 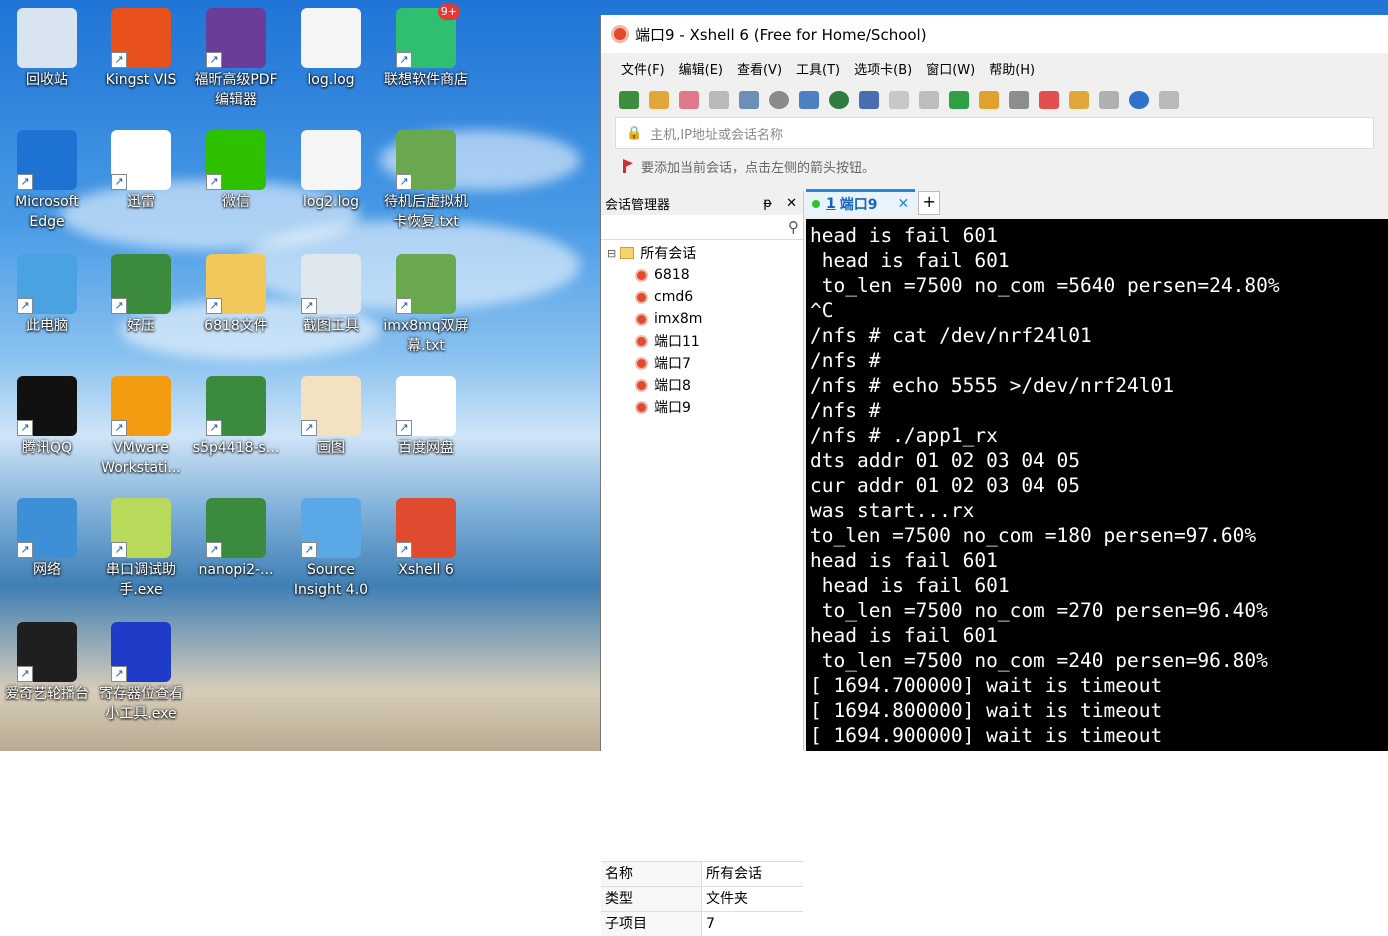 I want to click on desktop-icon: ↗ Xshell 6, so click(x=426, y=539).